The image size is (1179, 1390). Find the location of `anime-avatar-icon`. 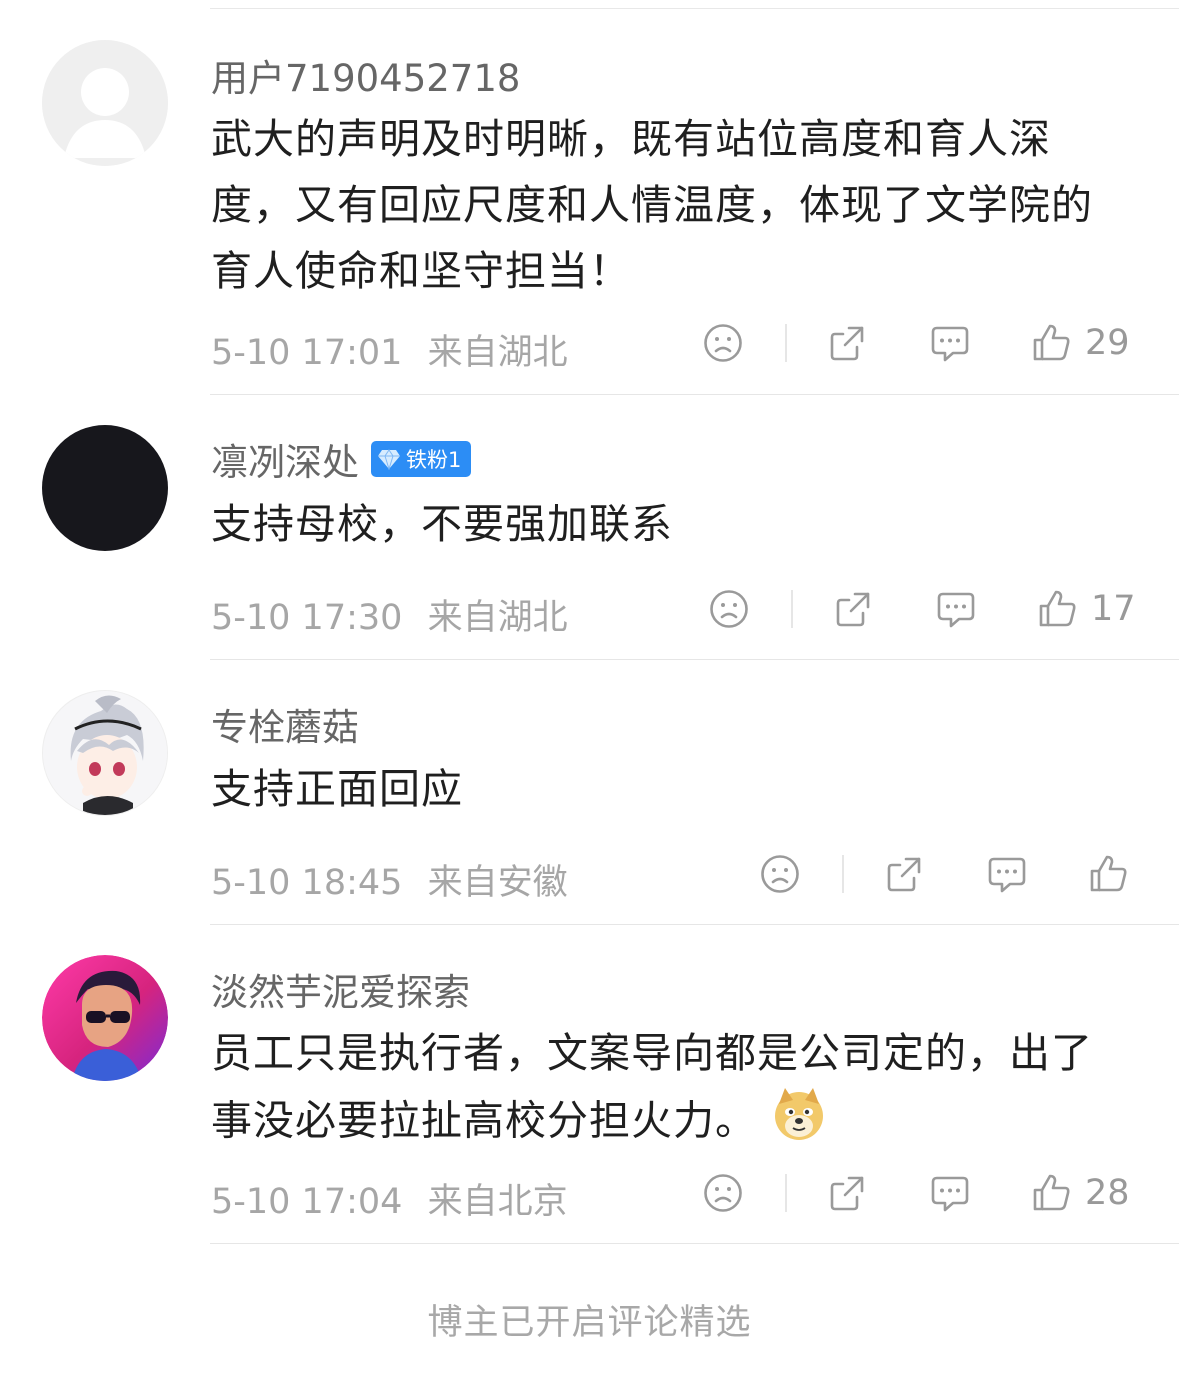

anime-avatar-icon is located at coordinates (105, 753).